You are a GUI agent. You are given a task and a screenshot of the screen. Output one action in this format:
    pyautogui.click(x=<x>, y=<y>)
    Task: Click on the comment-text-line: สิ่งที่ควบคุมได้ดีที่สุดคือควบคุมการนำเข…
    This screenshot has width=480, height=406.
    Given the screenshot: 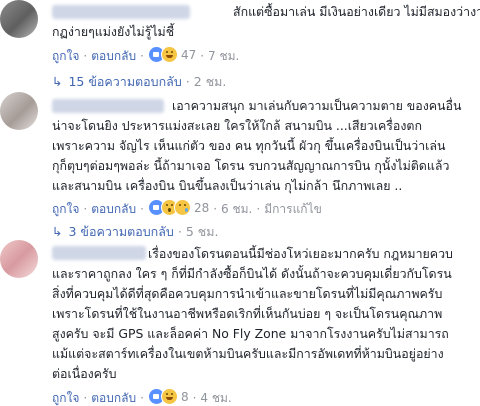 What is the action you would take?
    pyautogui.click(x=247, y=293)
    